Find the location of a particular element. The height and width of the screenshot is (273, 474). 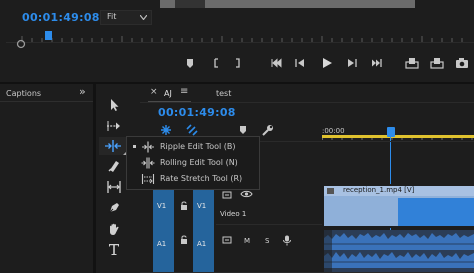

go-to-out-icon is located at coordinates (377, 63).